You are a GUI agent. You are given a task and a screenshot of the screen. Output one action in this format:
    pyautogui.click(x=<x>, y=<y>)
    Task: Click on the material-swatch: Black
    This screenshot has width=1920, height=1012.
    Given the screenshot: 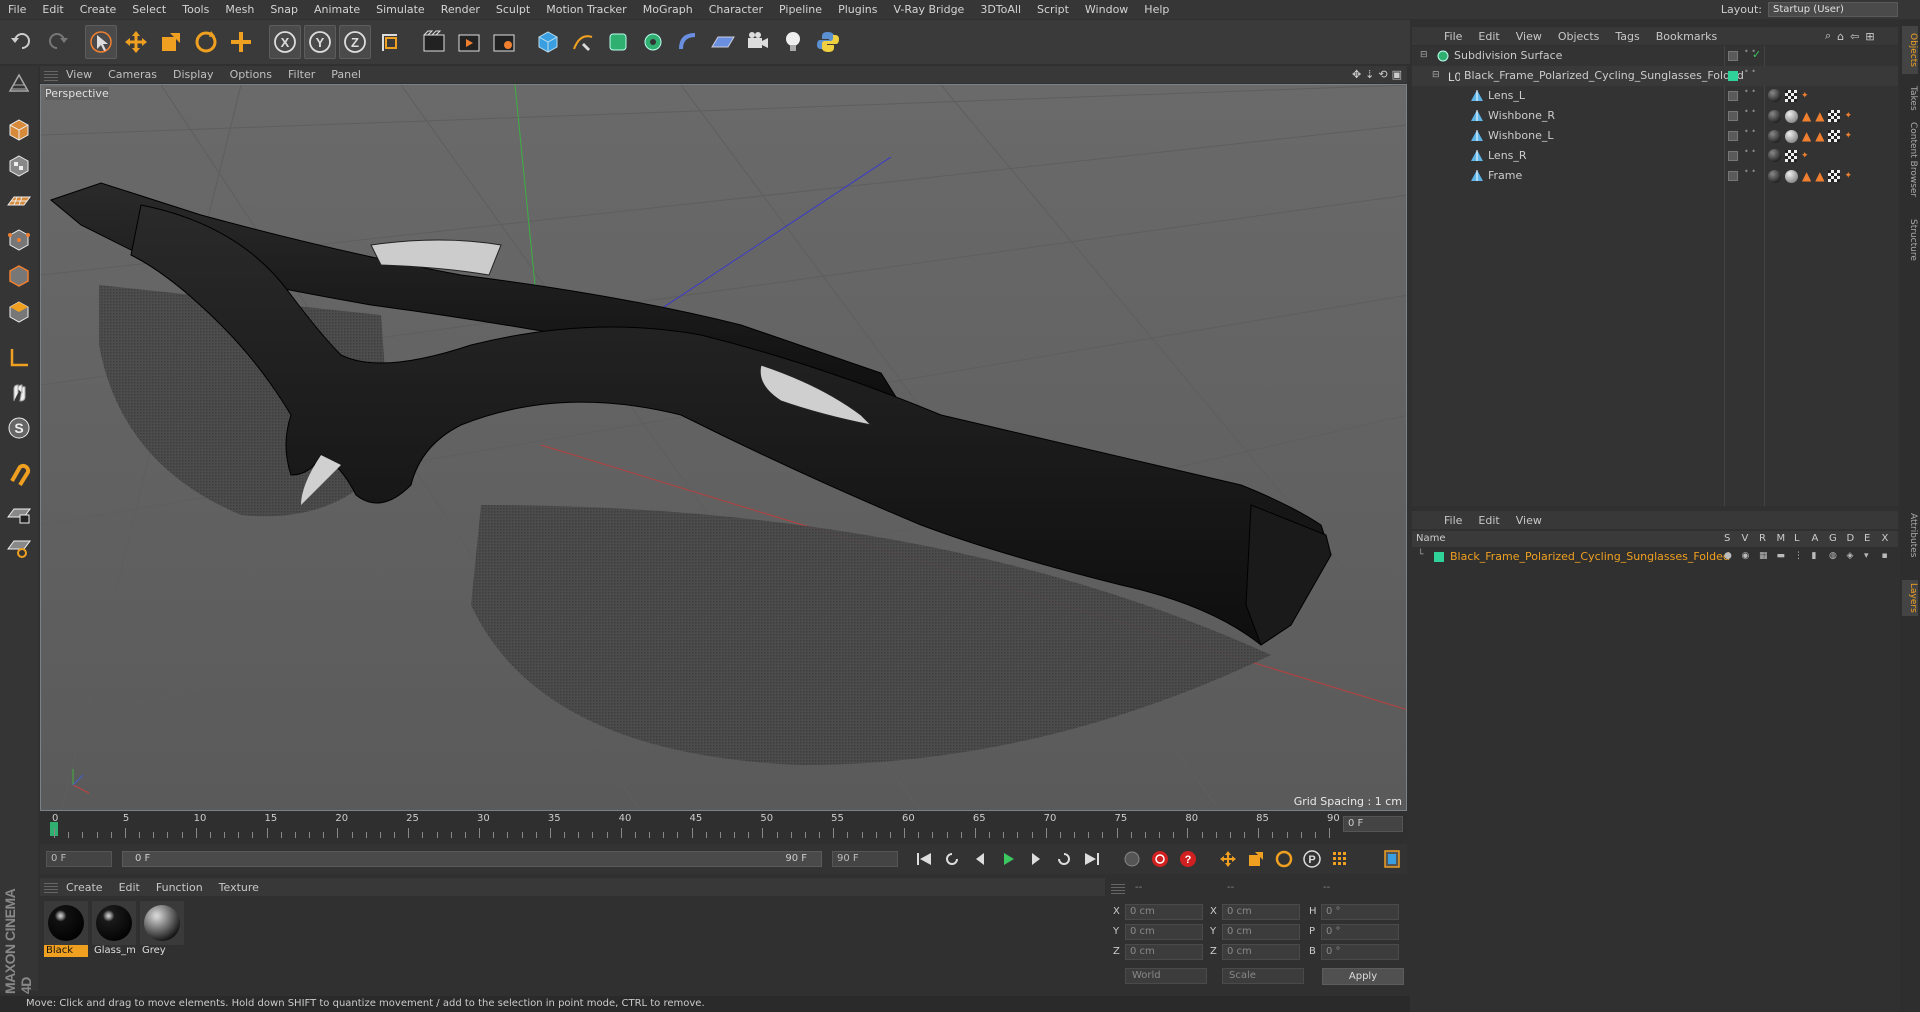 What is the action you would take?
    pyautogui.click(x=66, y=929)
    